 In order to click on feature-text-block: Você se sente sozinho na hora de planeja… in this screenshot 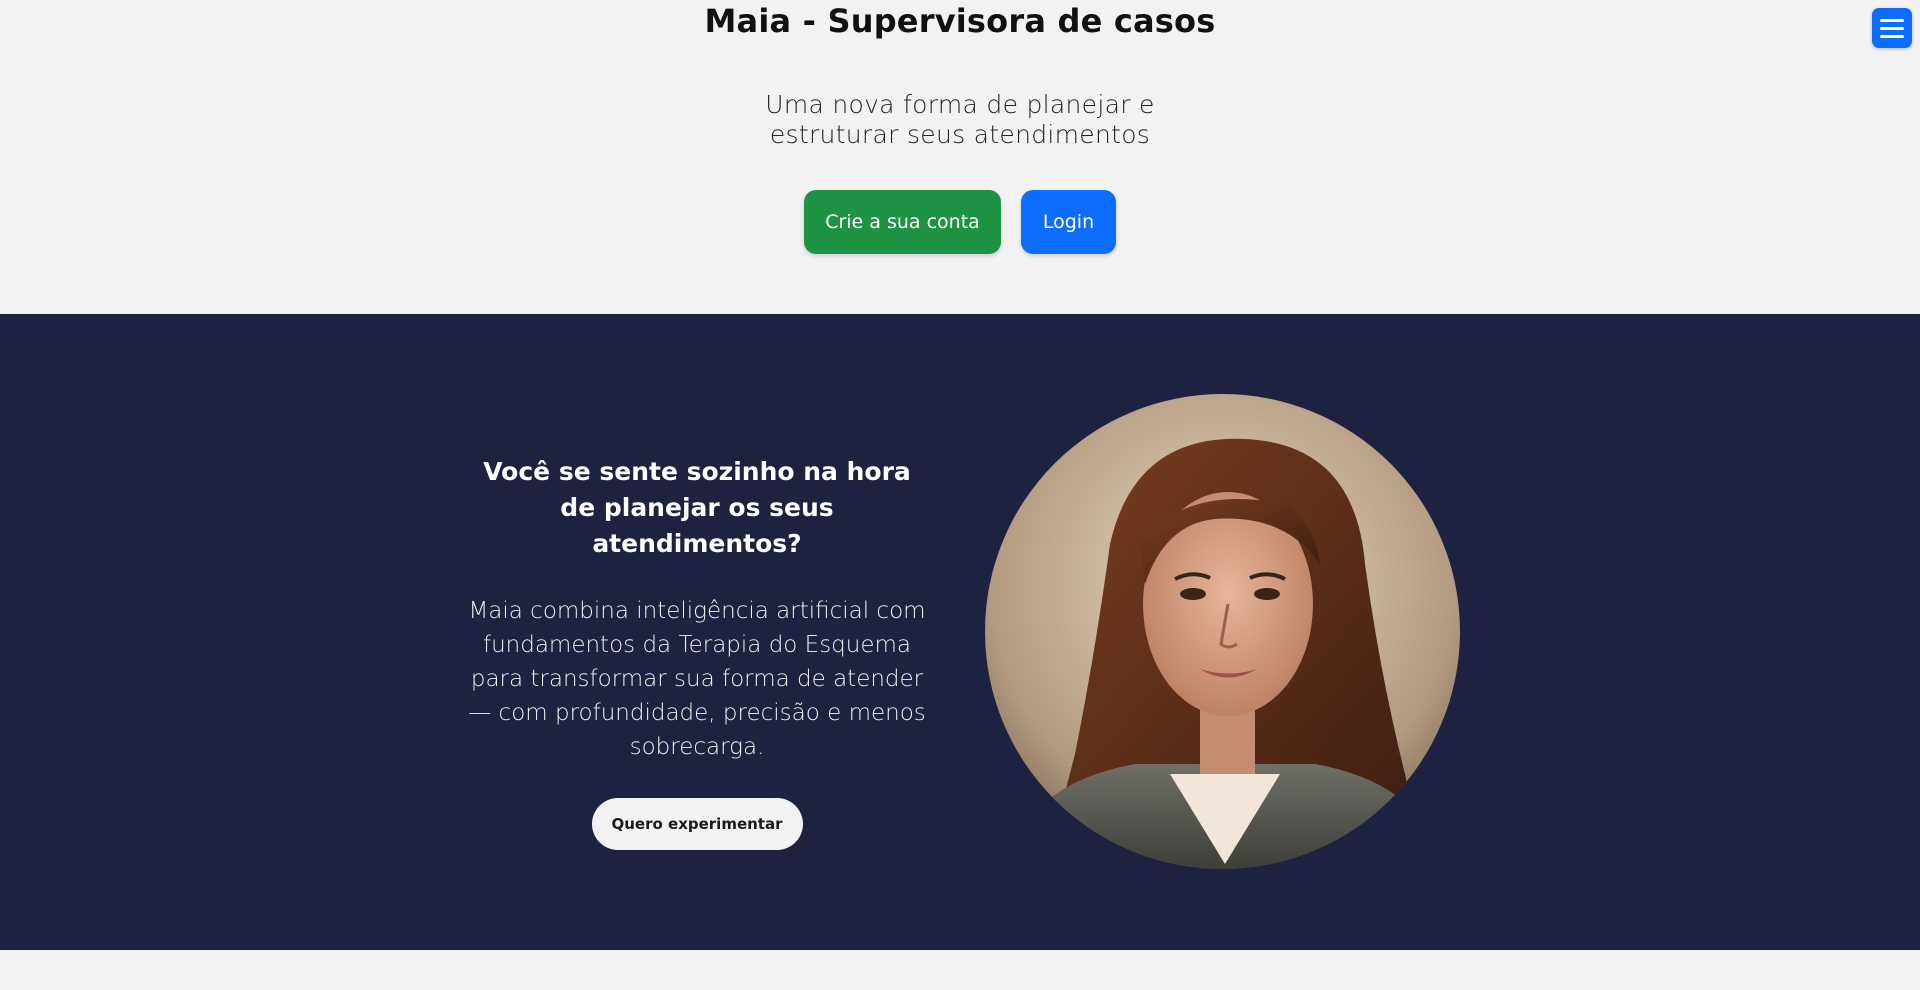, I will do `click(697, 652)`.